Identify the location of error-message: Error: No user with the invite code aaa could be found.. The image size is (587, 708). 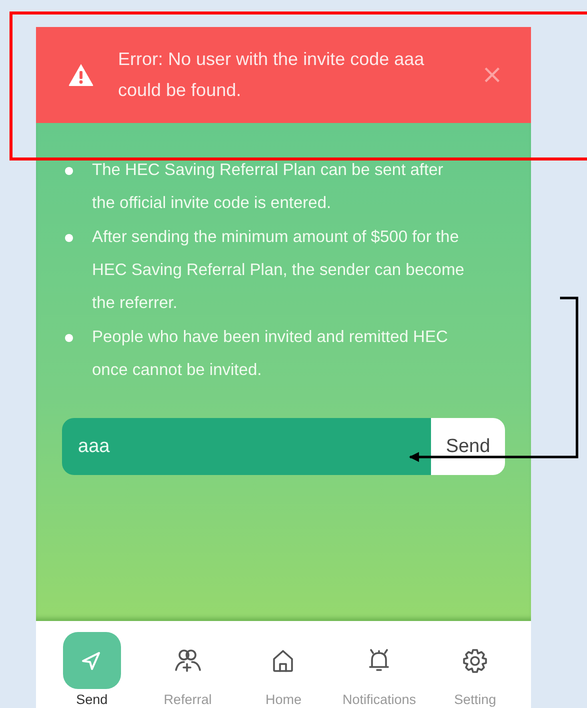
(272, 75).